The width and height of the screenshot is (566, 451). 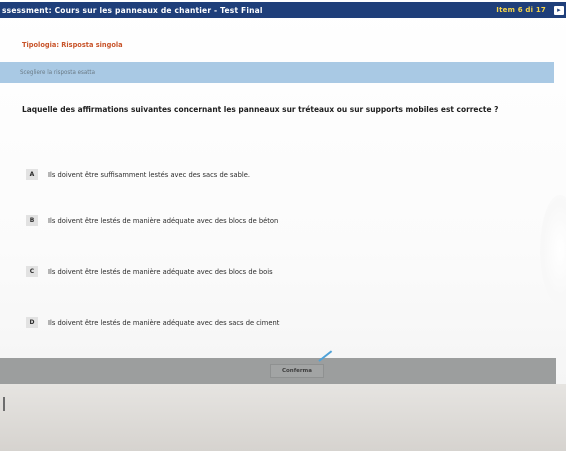 What do you see at coordinates (521, 10) in the screenshot?
I see `item-counter: Item 6 di 17` at bounding box center [521, 10].